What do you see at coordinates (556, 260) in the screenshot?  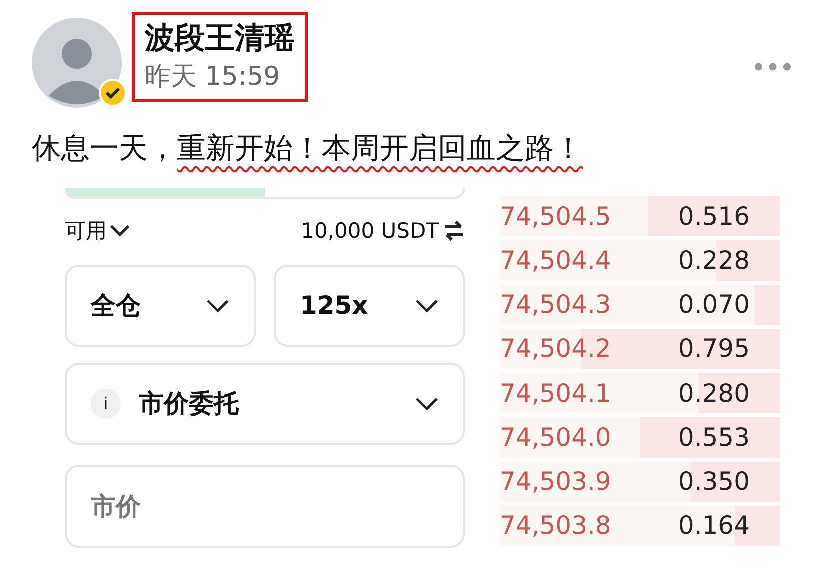 I see `ask-price: 74,504.4` at bounding box center [556, 260].